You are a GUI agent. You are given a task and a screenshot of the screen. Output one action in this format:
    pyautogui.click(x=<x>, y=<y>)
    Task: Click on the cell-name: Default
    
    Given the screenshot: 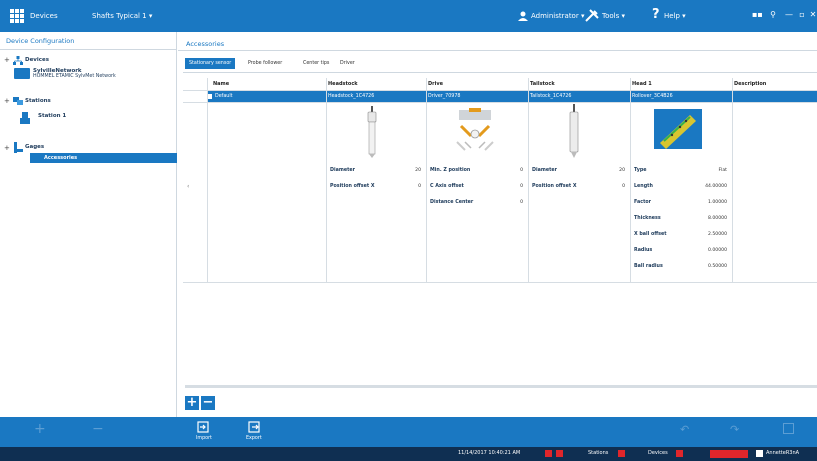 What is the action you would take?
    pyautogui.click(x=224, y=96)
    